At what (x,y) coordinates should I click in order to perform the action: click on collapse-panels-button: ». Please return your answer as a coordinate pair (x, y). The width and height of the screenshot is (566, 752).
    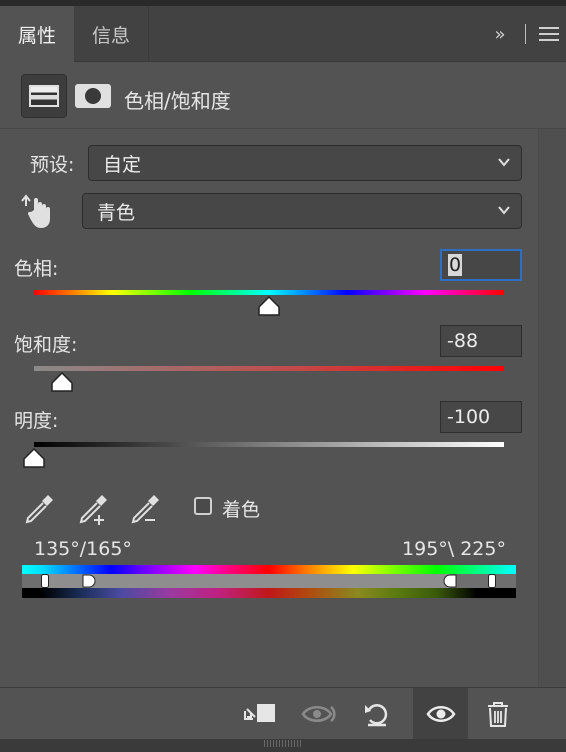
    Looking at the image, I should click on (499, 34).